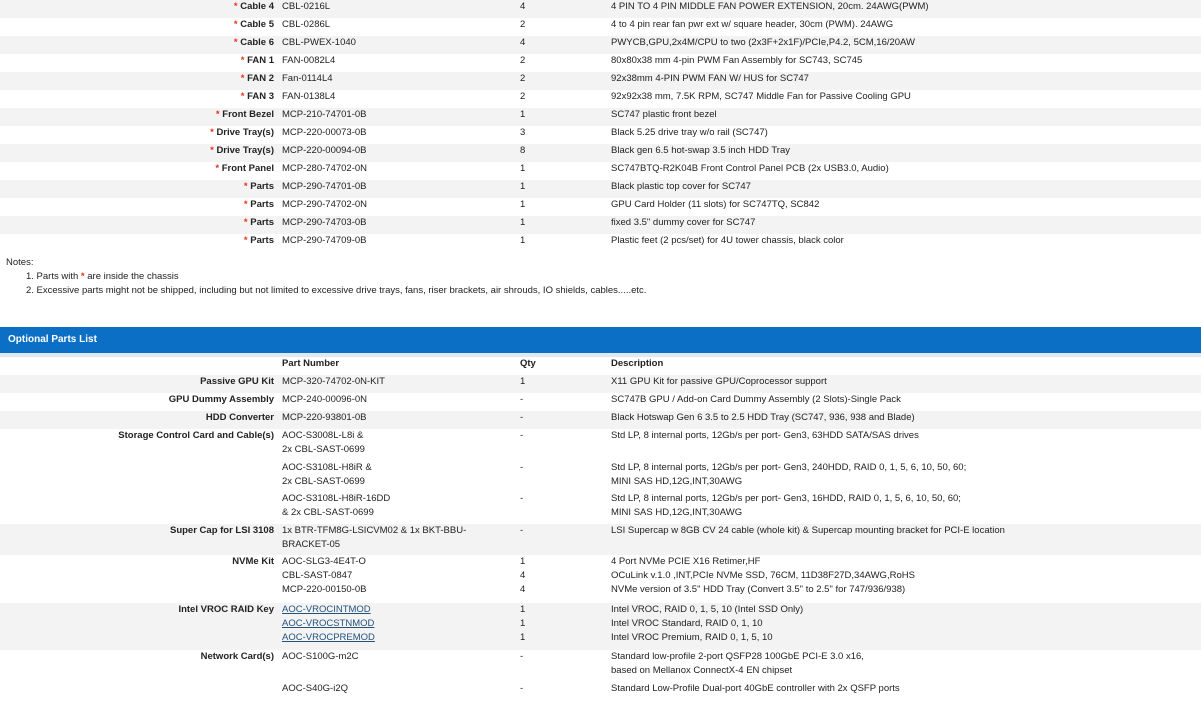 The width and height of the screenshot is (1201, 714). Describe the element at coordinates (687, 623) in the screenshot. I see `part-description: Intel VROC Standard, RAID 0, 1, 10` at that location.